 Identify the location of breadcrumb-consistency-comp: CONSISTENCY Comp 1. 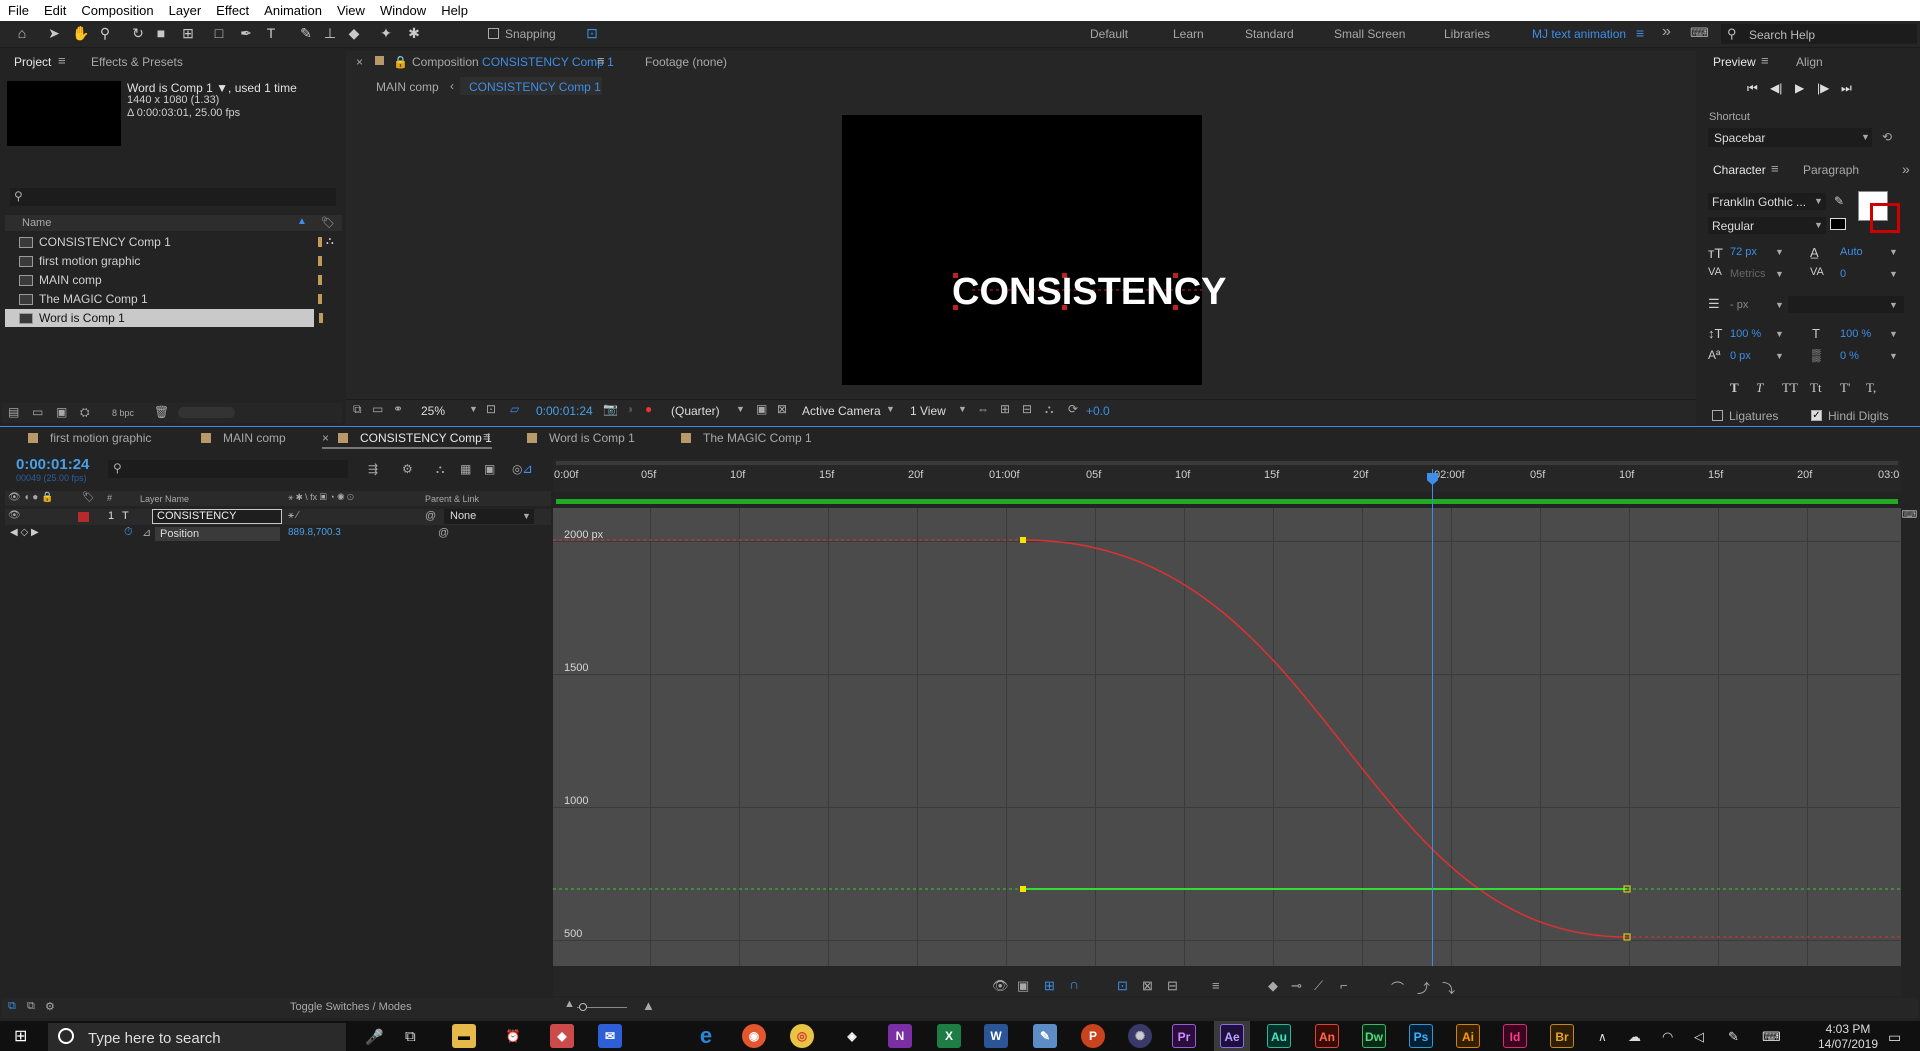
(535, 87).